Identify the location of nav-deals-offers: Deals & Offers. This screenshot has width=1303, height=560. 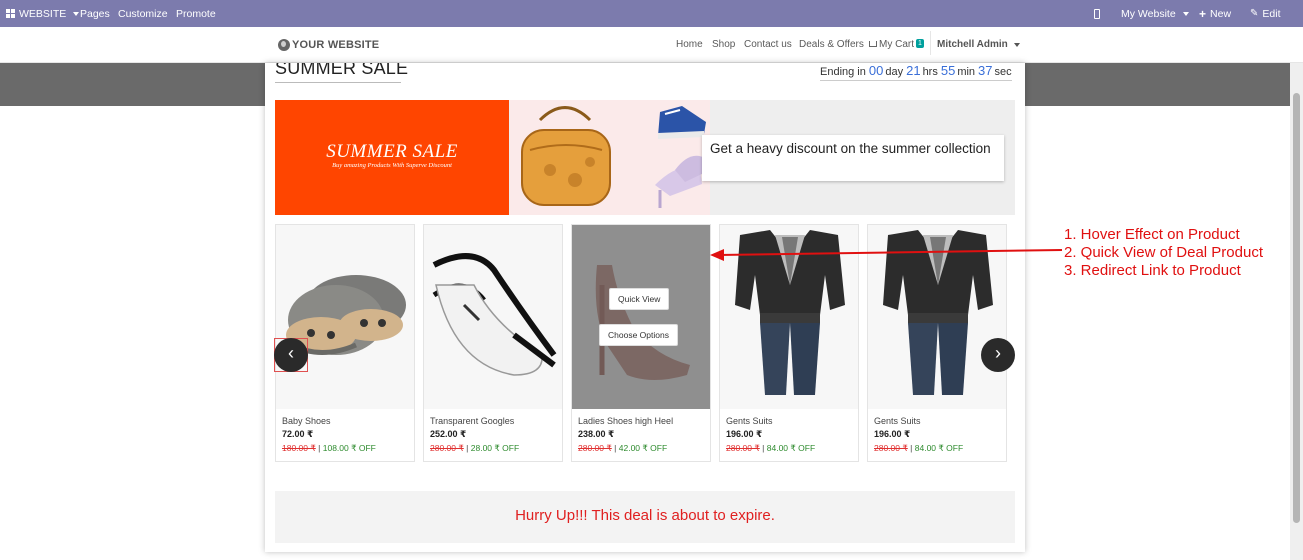
(831, 44).